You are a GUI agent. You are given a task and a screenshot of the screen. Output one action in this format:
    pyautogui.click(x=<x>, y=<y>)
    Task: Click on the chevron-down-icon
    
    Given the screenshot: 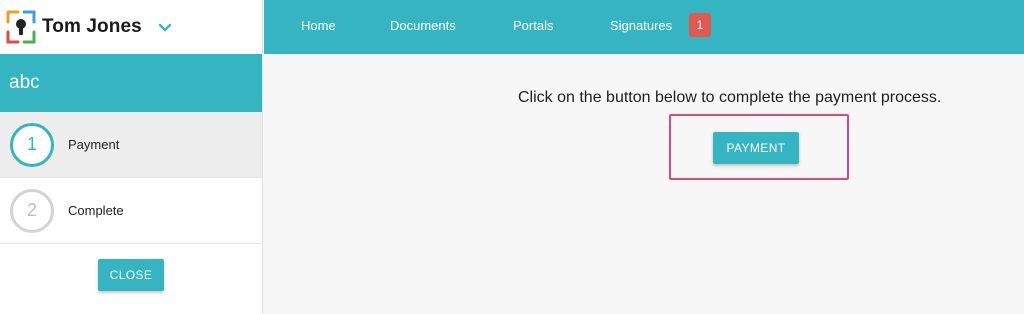 What is the action you would take?
    pyautogui.click(x=165, y=28)
    